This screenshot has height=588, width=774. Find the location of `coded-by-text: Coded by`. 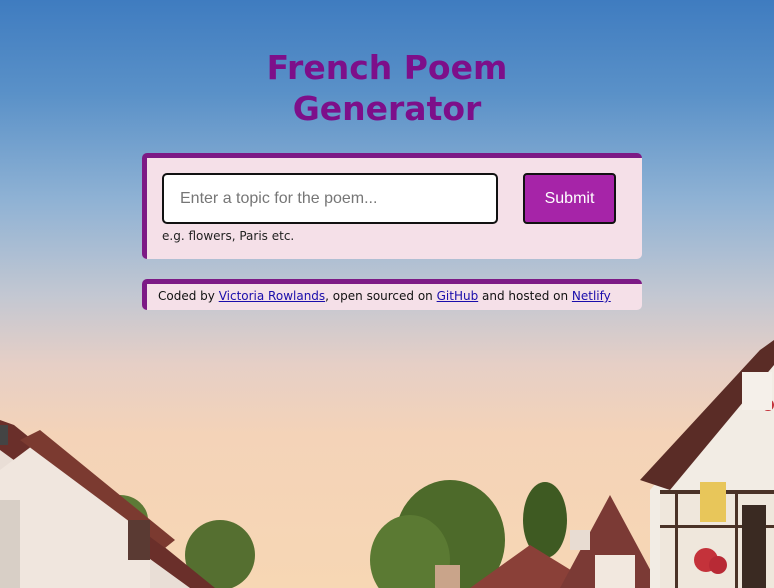

coded-by-text: Coded by is located at coordinates (188, 296).